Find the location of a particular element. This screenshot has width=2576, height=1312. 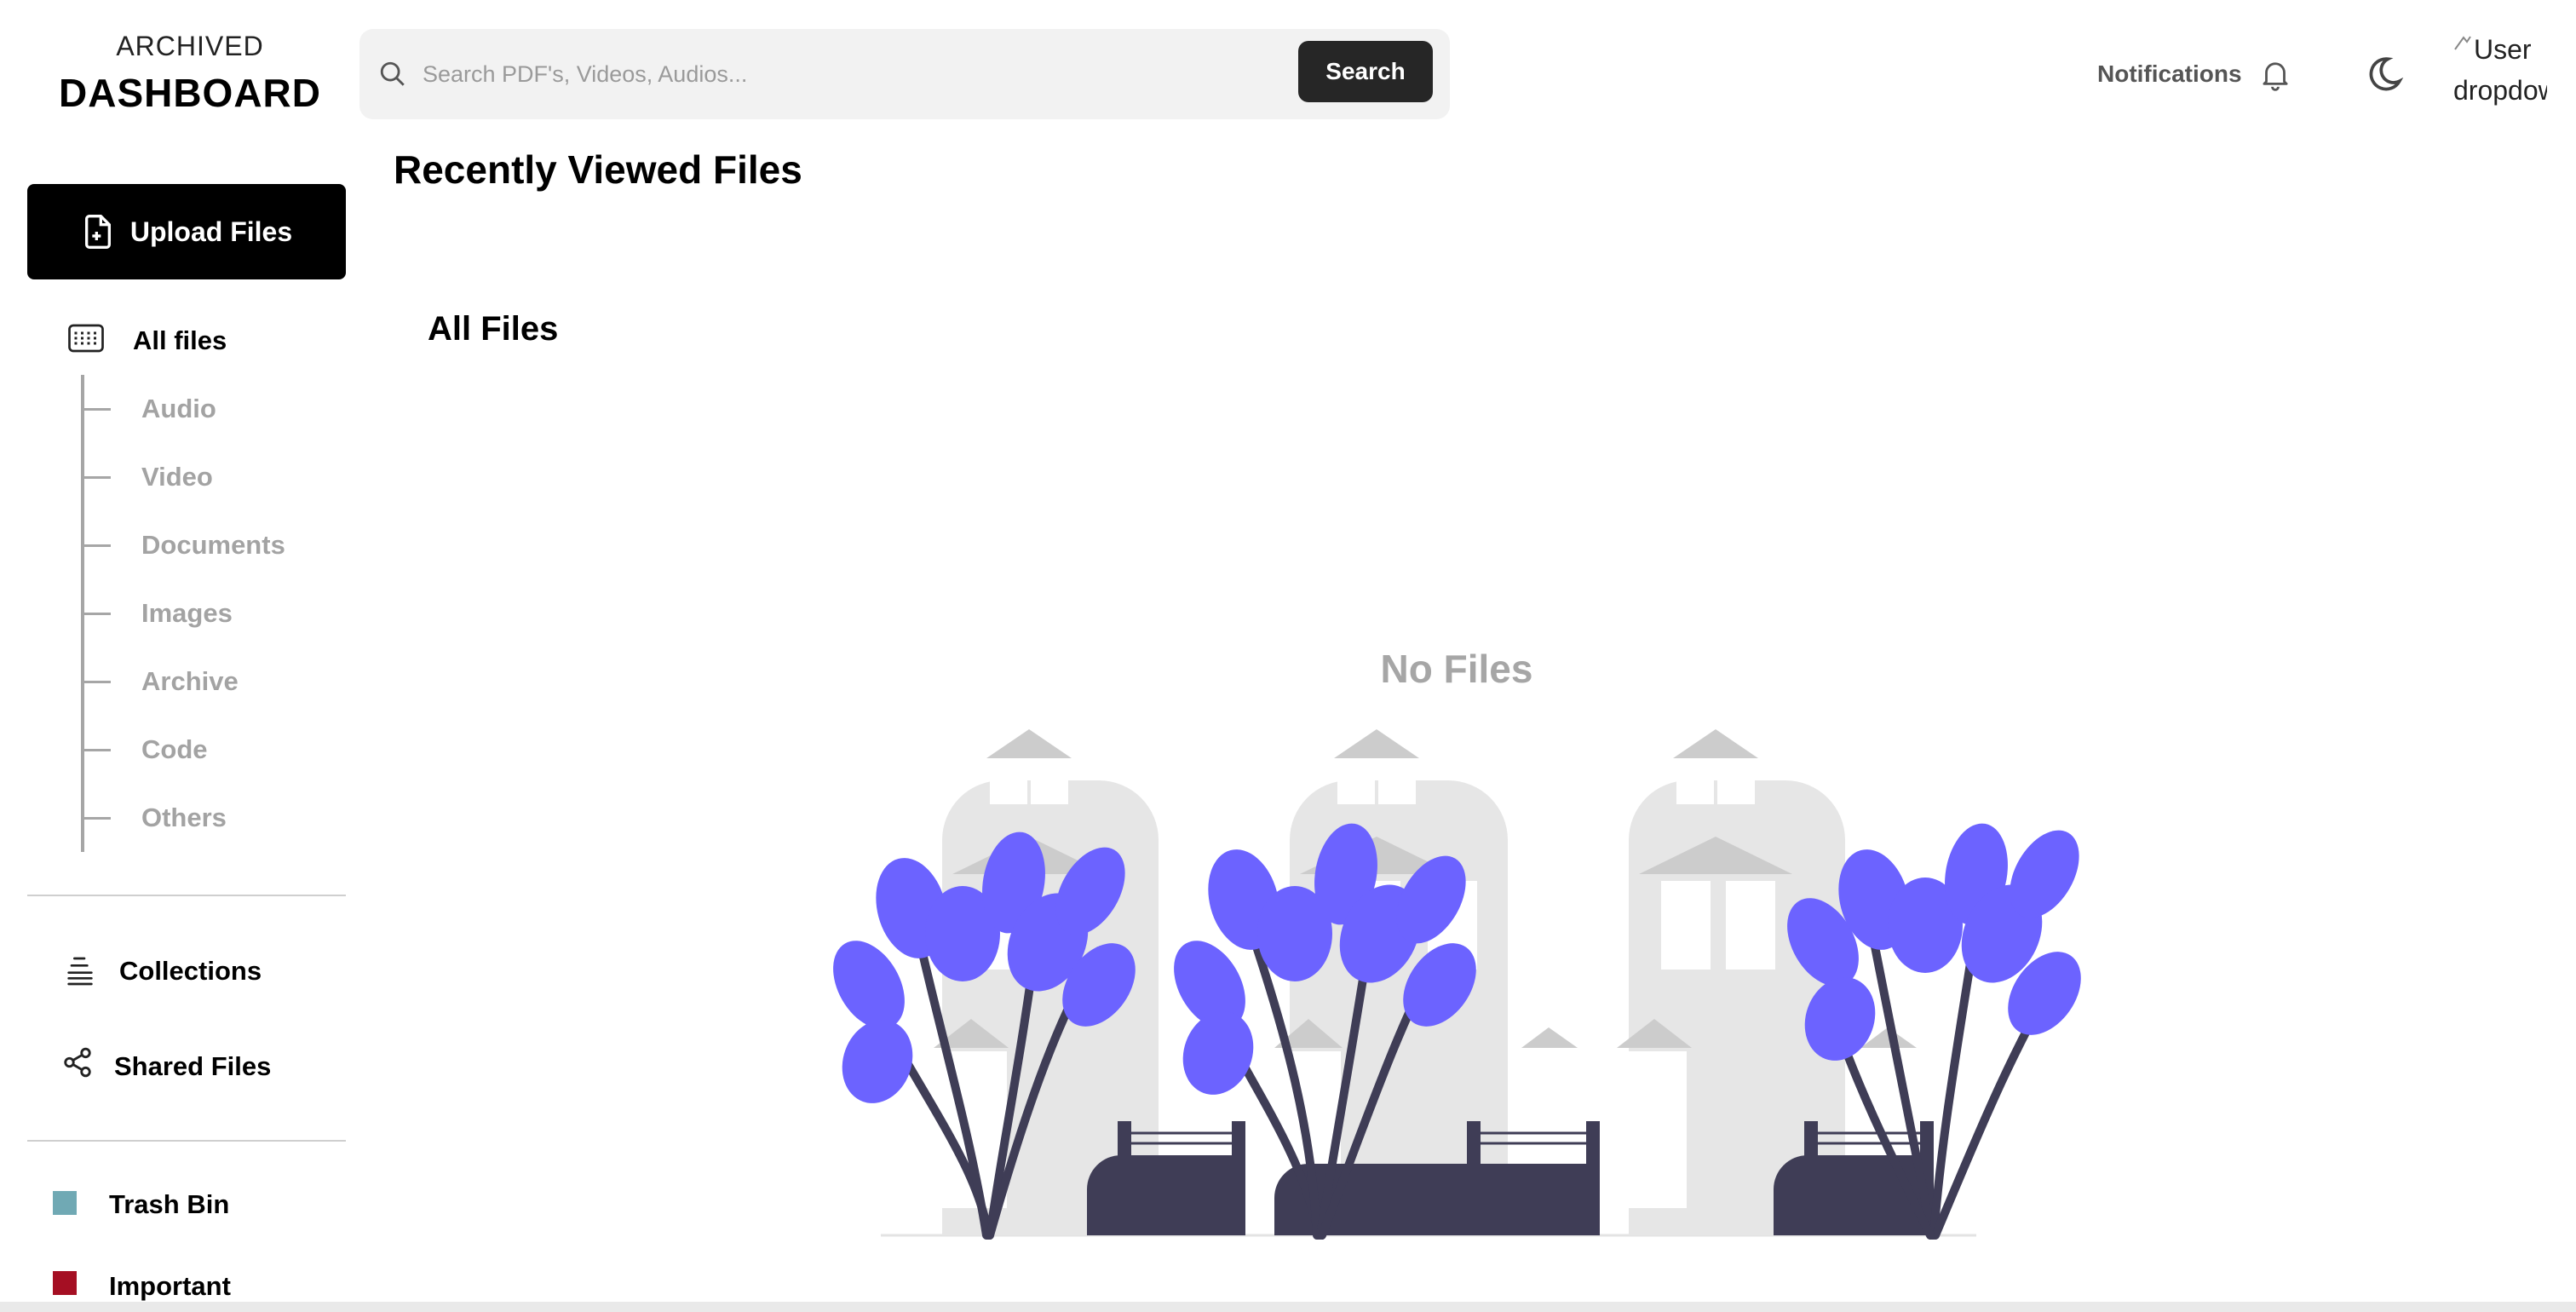

upload-files-label: Upload Files is located at coordinates (211, 231).